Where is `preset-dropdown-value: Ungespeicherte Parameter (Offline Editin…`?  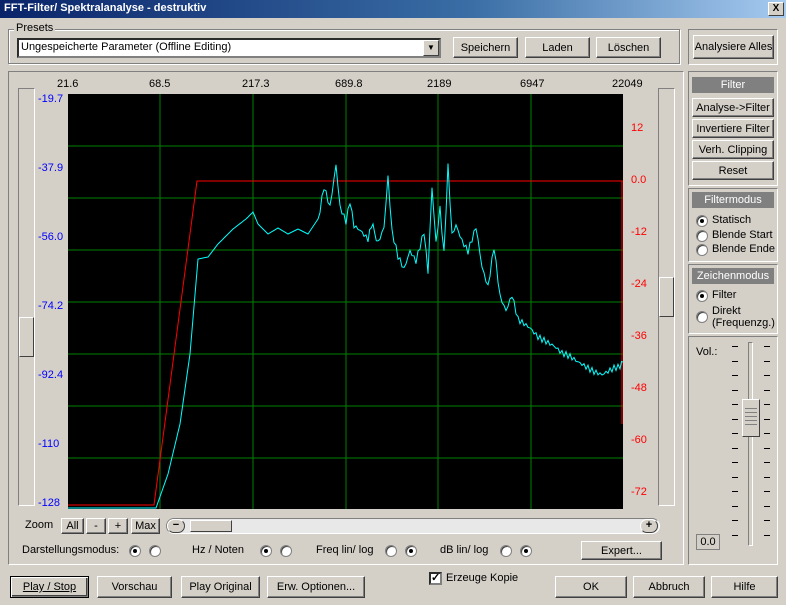
preset-dropdown-value: Ungespeicherte Parameter (Offline Editin… is located at coordinates (126, 47).